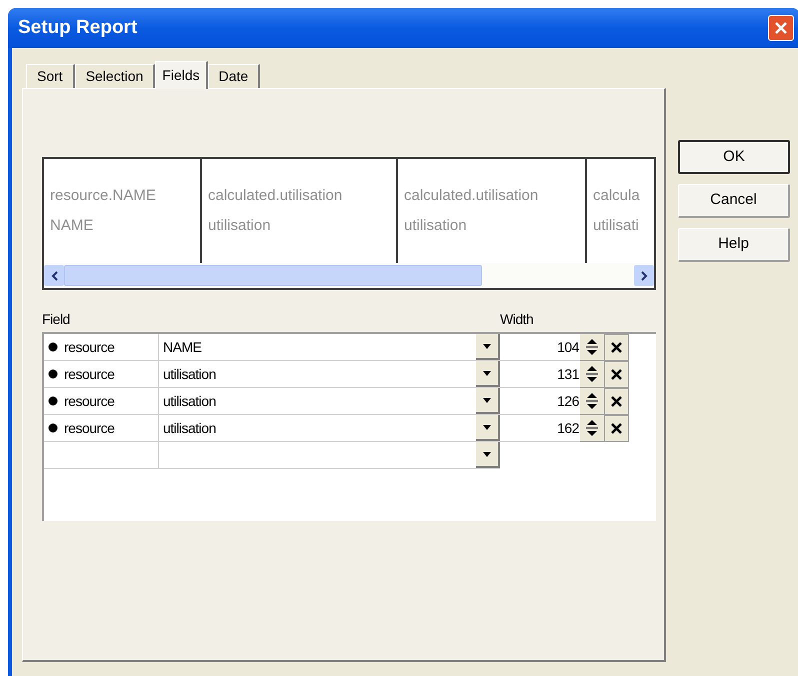  I want to click on close-button, so click(781, 28).